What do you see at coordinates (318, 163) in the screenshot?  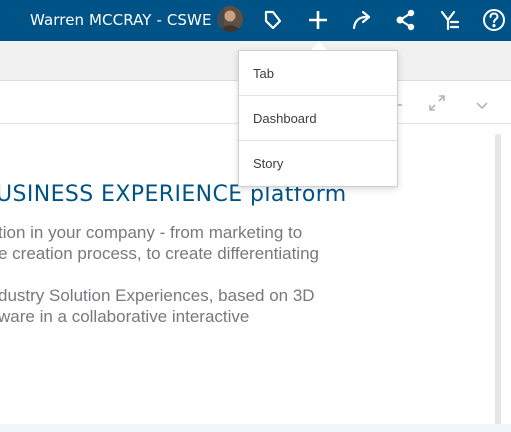 I see `menu-item-story: Story` at bounding box center [318, 163].